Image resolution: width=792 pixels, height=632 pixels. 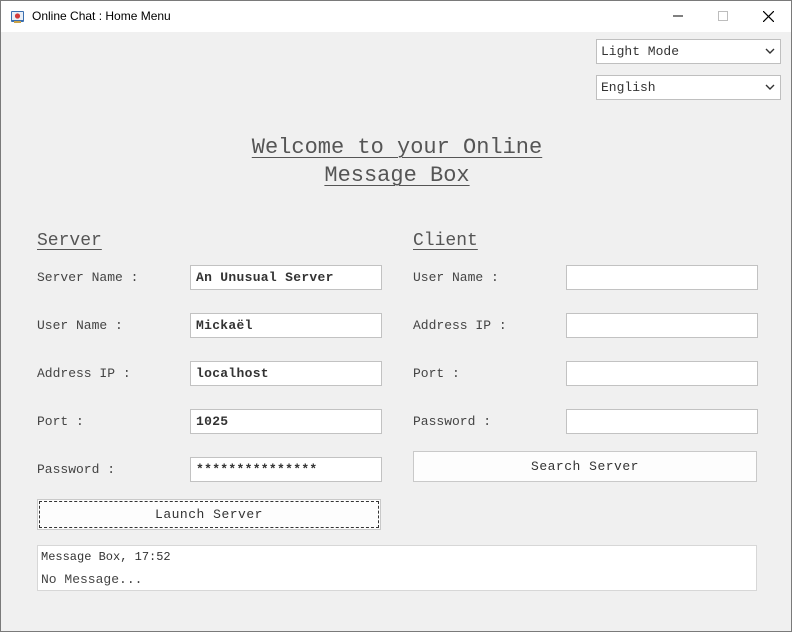 I want to click on client-port-field, so click(x=662, y=373).